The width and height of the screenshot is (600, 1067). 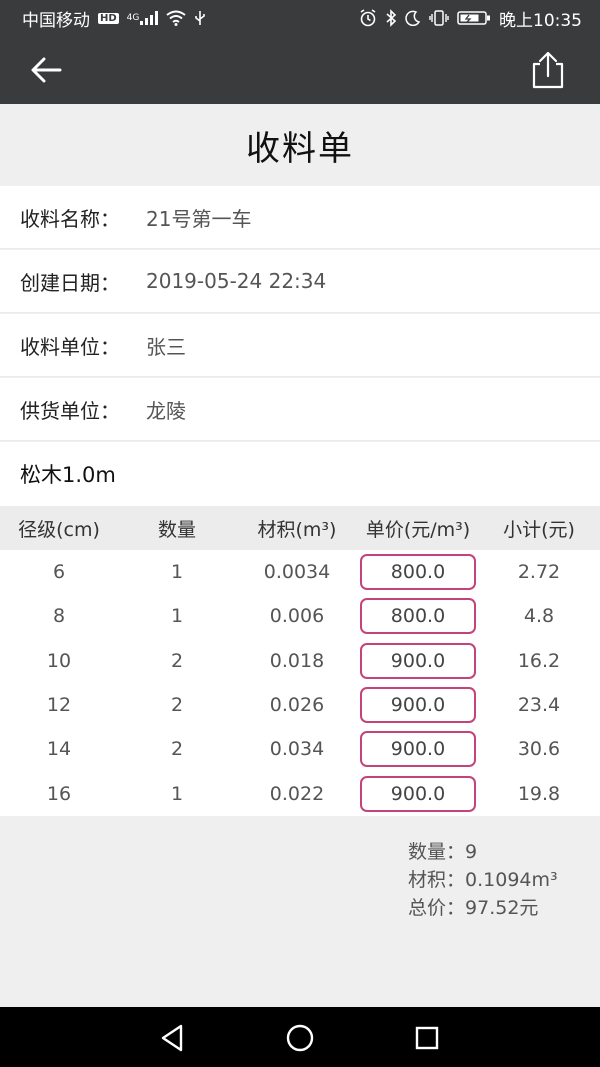 I want to click on hd-badge: HD, so click(x=108, y=18).